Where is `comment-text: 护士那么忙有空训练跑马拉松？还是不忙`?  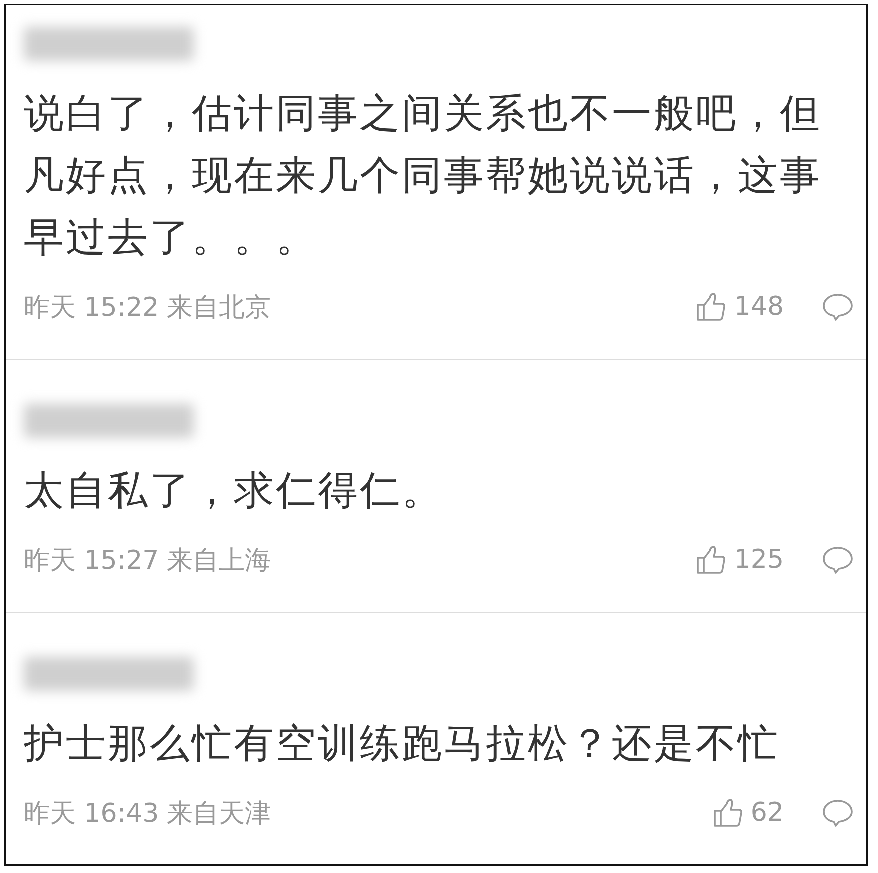 comment-text: 护士那么忙有空训练跑马拉松？还是不忙 is located at coordinates (402, 744).